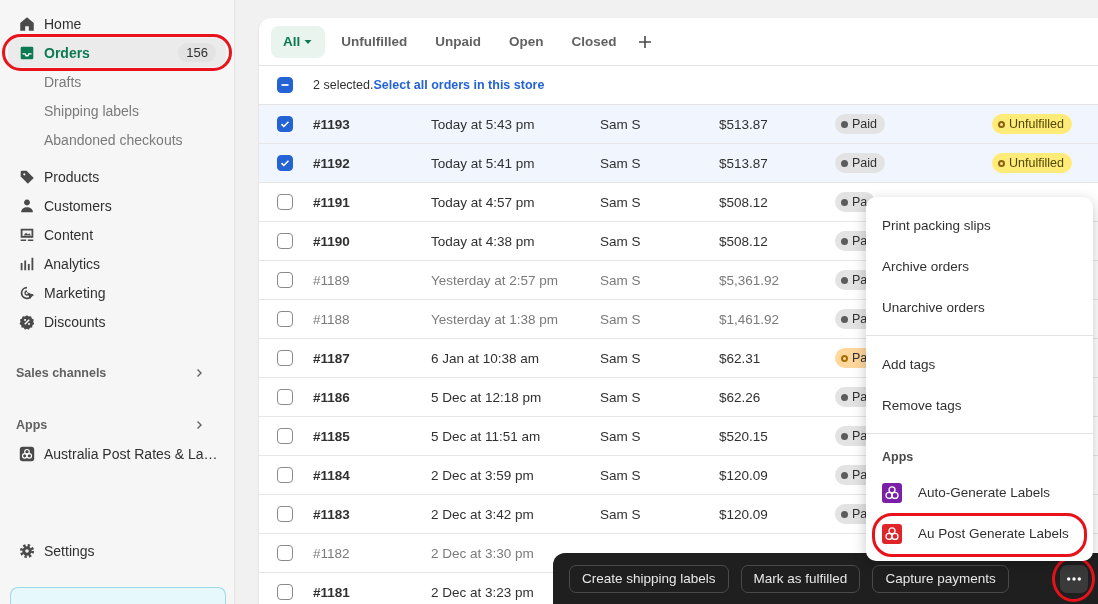 Image resolution: width=1098 pixels, height=604 pixels. What do you see at coordinates (458, 41) in the screenshot?
I see `filter-tab: Unpaid` at bounding box center [458, 41].